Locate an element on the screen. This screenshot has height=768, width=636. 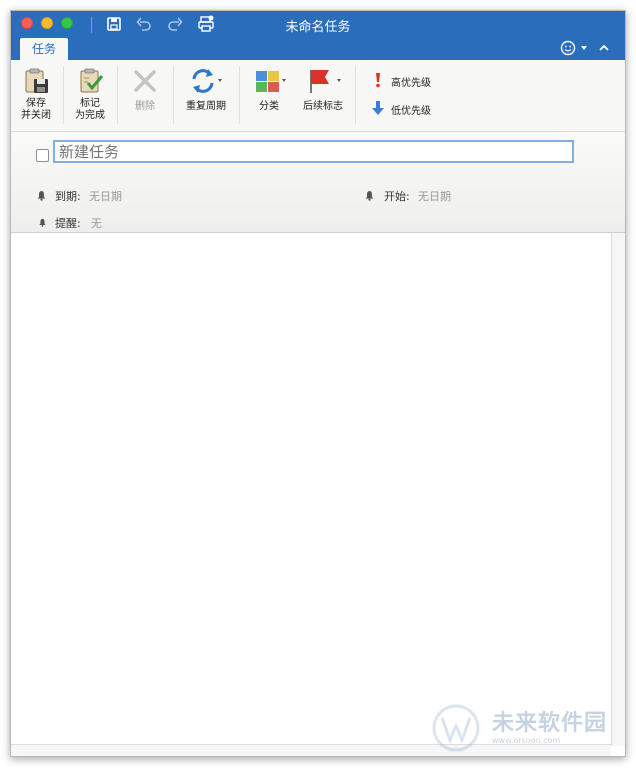
feedback-smiley-icon is located at coordinates (568, 48).